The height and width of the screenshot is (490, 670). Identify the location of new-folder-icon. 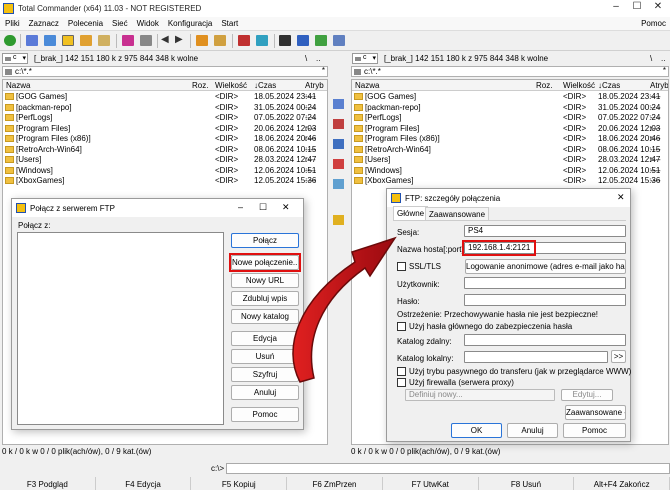
(338, 220).